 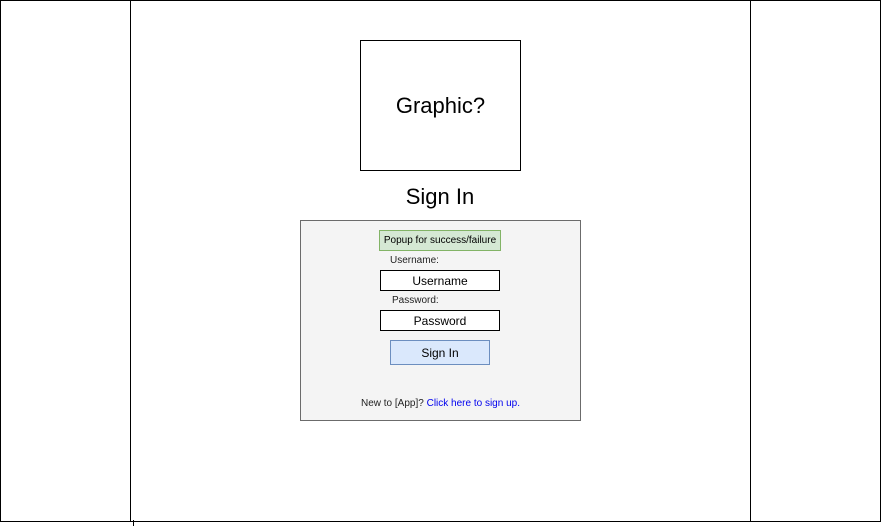 What do you see at coordinates (133, 523) in the screenshot?
I see `frame-tick-mark` at bounding box center [133, 523].